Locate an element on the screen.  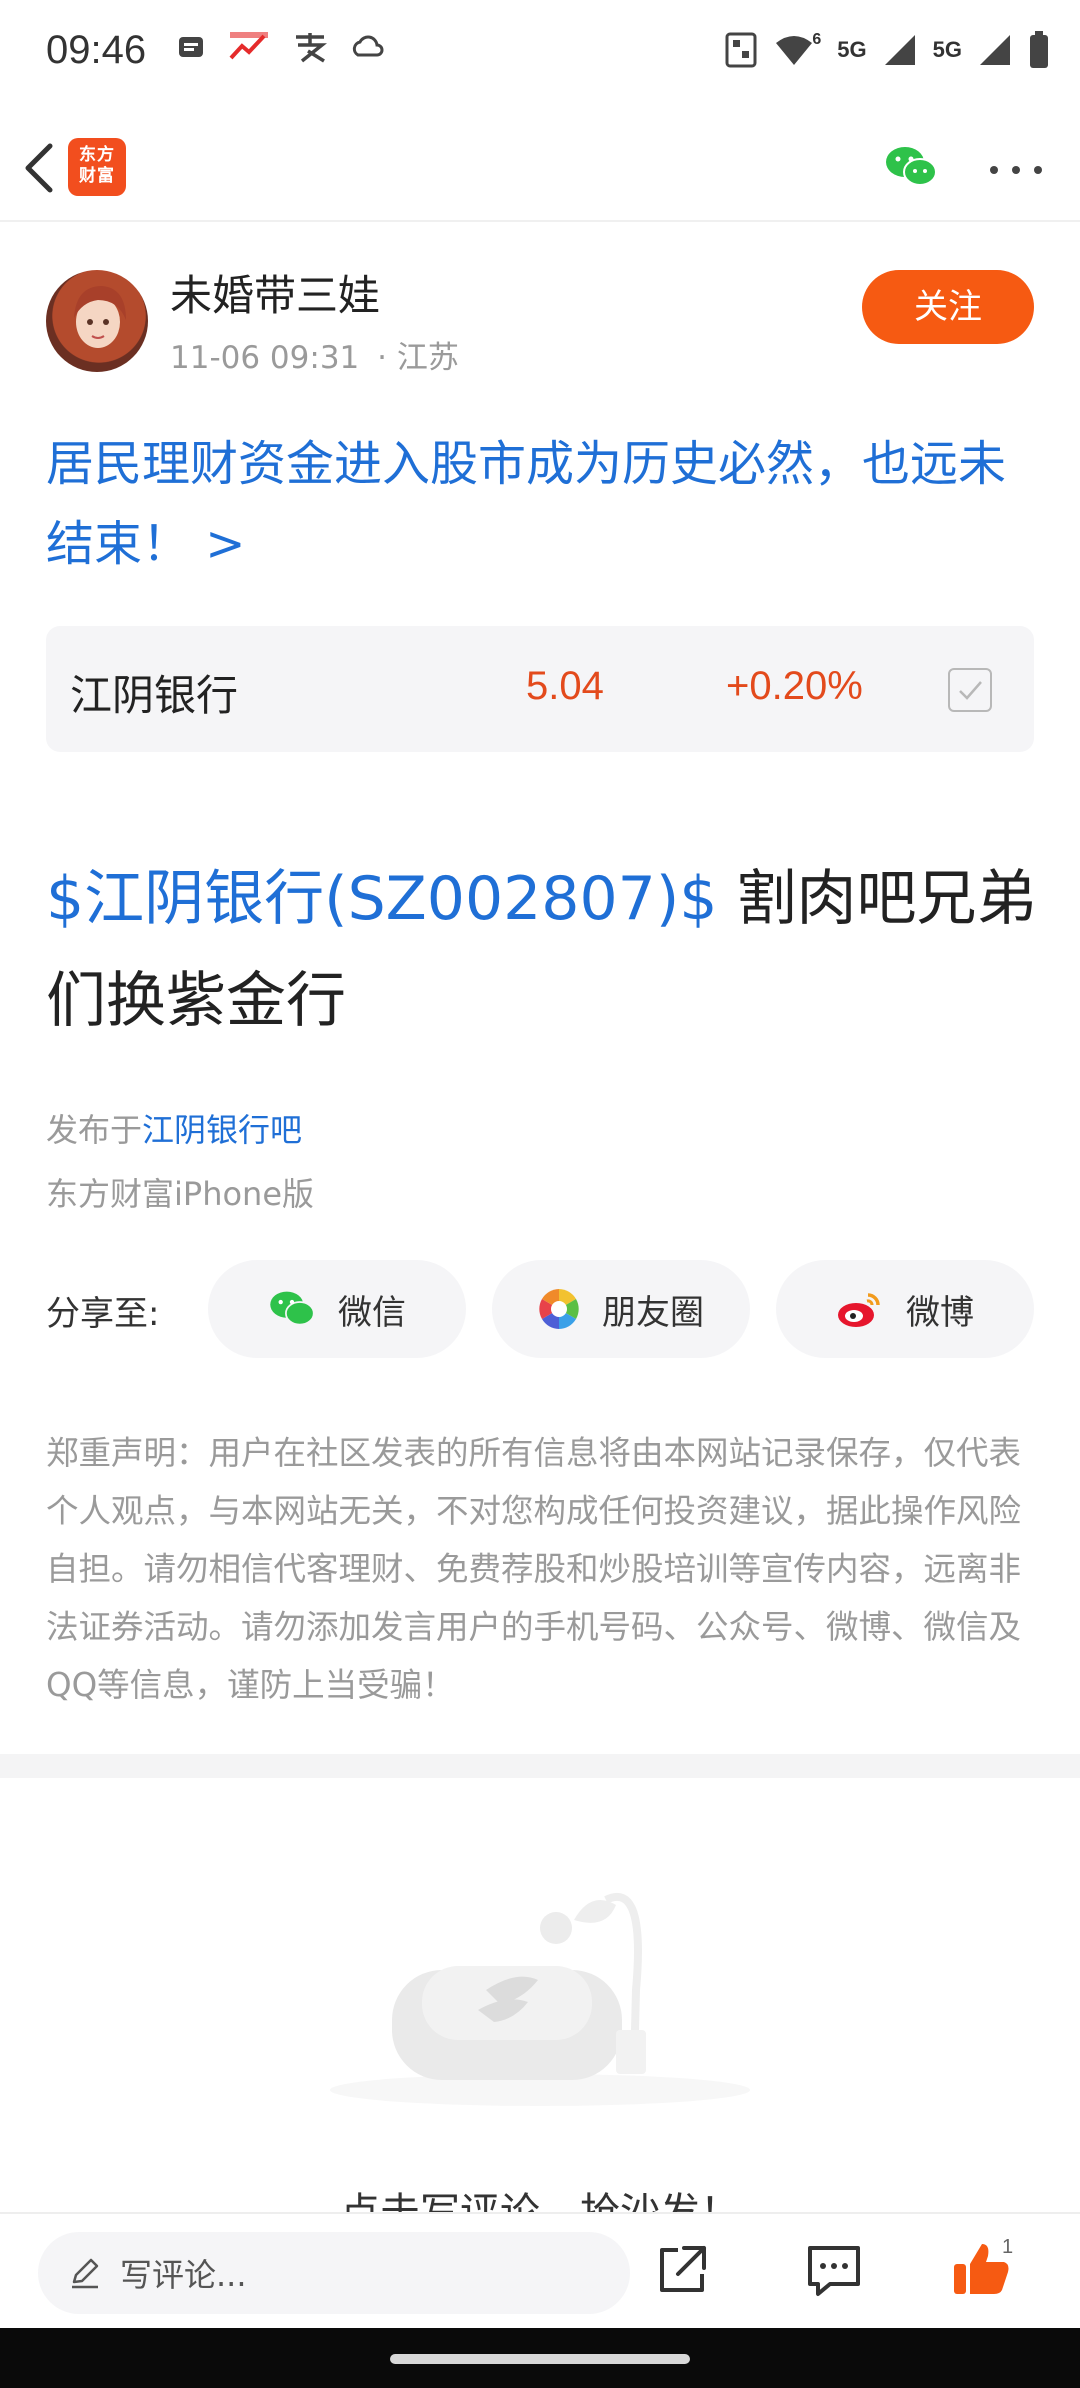
comment-icon is located at coordinates (834, 2271).